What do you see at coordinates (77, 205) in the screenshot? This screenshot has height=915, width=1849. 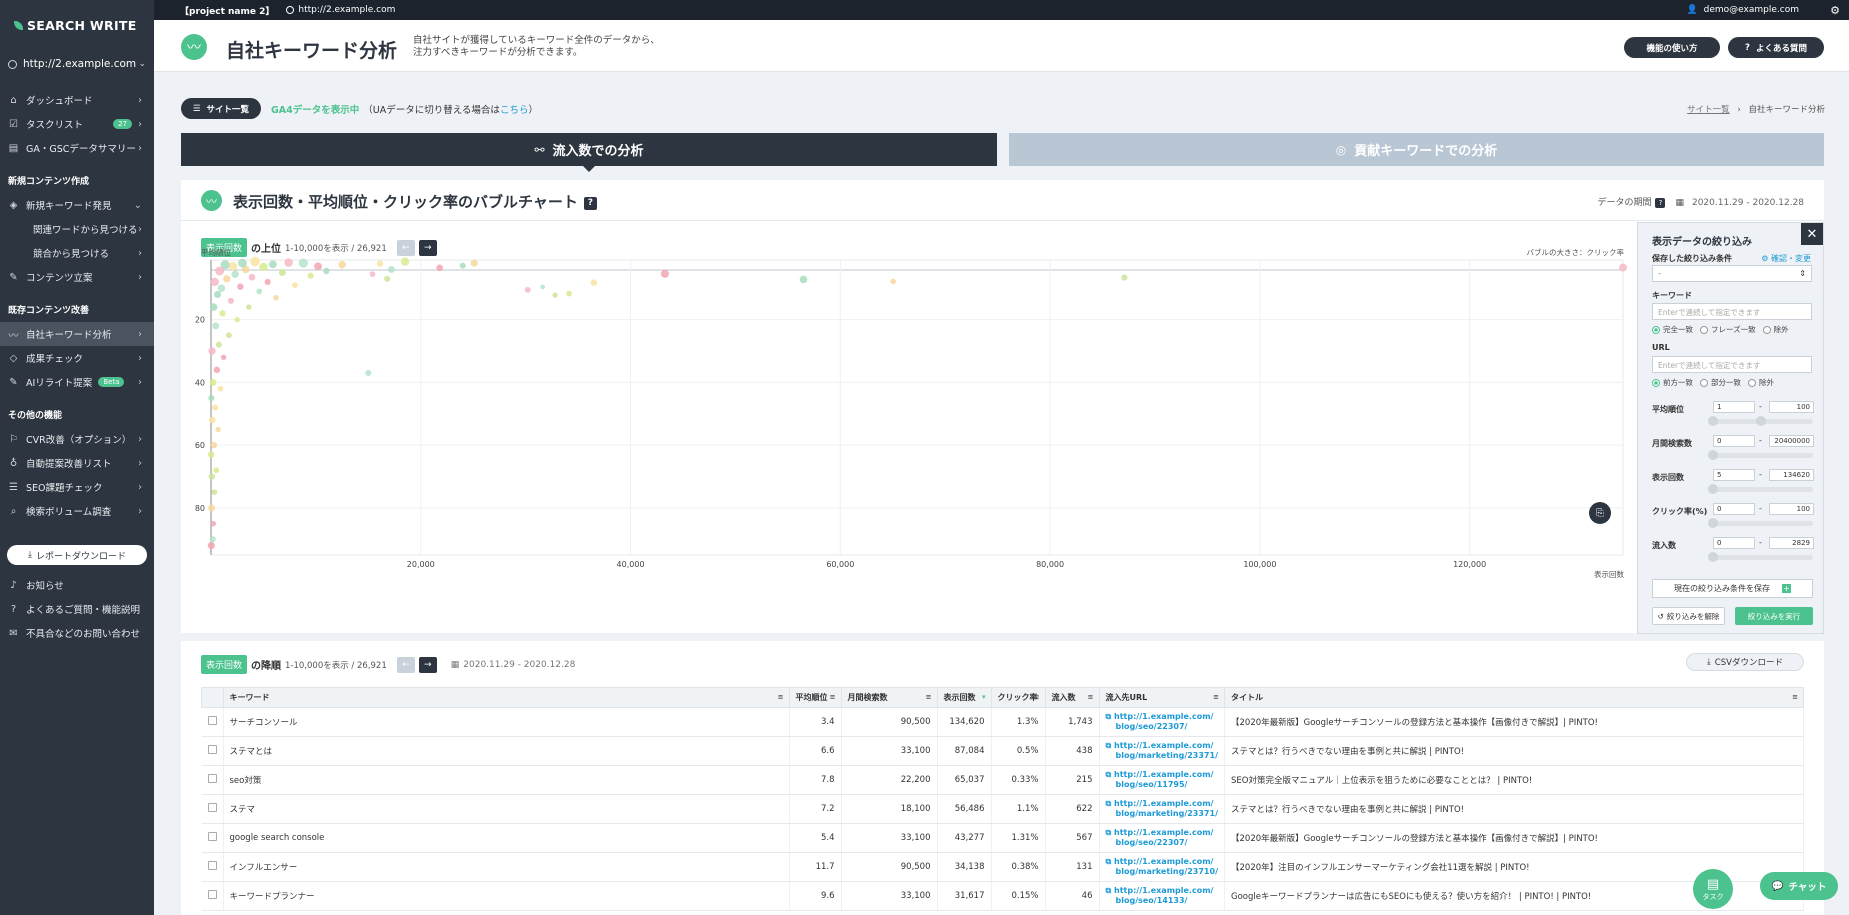 I see `sidebar-item-new-keyword: ◈ 新規キーワード発見 ⌄` at bounding box center [77, 205].